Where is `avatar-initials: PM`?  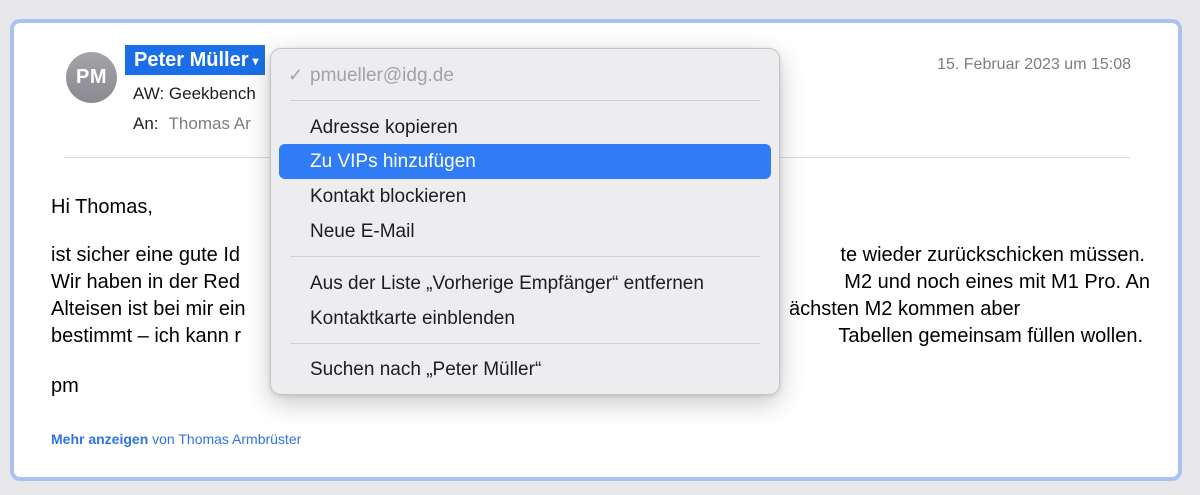 avatar-initials: PM is located at coordinates (91, 77).